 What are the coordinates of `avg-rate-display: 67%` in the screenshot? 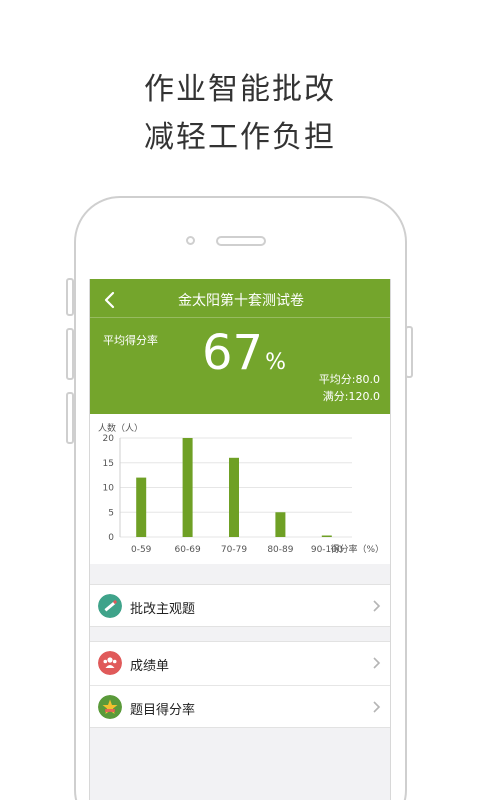 It's located at (244, 353).